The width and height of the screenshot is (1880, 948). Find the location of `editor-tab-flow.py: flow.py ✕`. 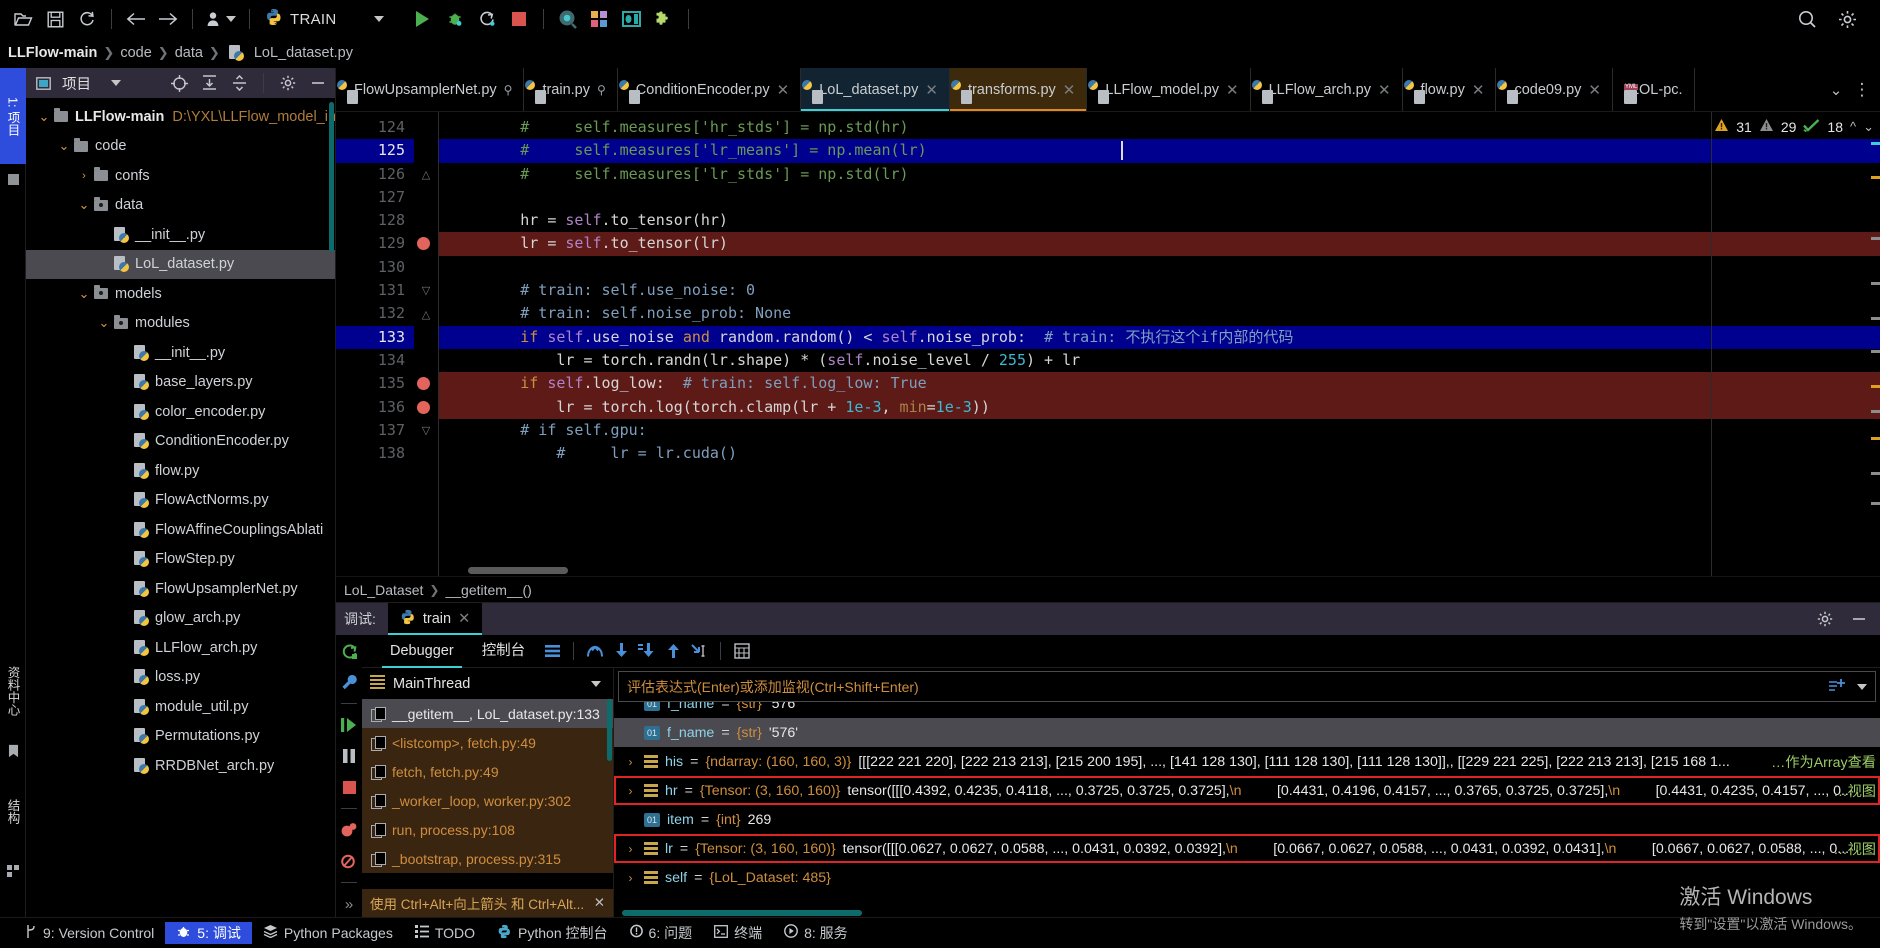

editor-tab-flow.py: flow.py ✕ is located at coordinates (1450, 89).